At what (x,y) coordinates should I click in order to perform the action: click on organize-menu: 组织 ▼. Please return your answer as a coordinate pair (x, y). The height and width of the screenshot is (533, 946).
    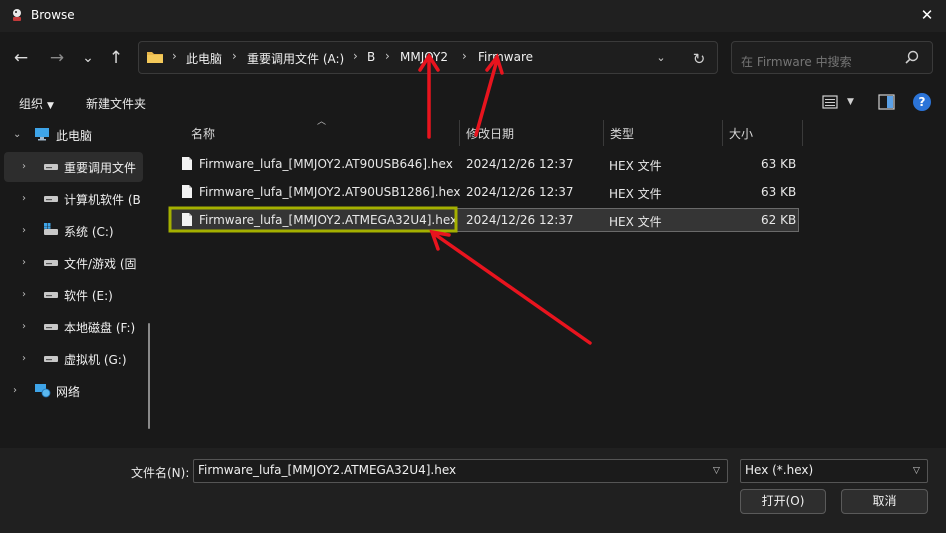
    Looking at the image, I should click on (36, 103).